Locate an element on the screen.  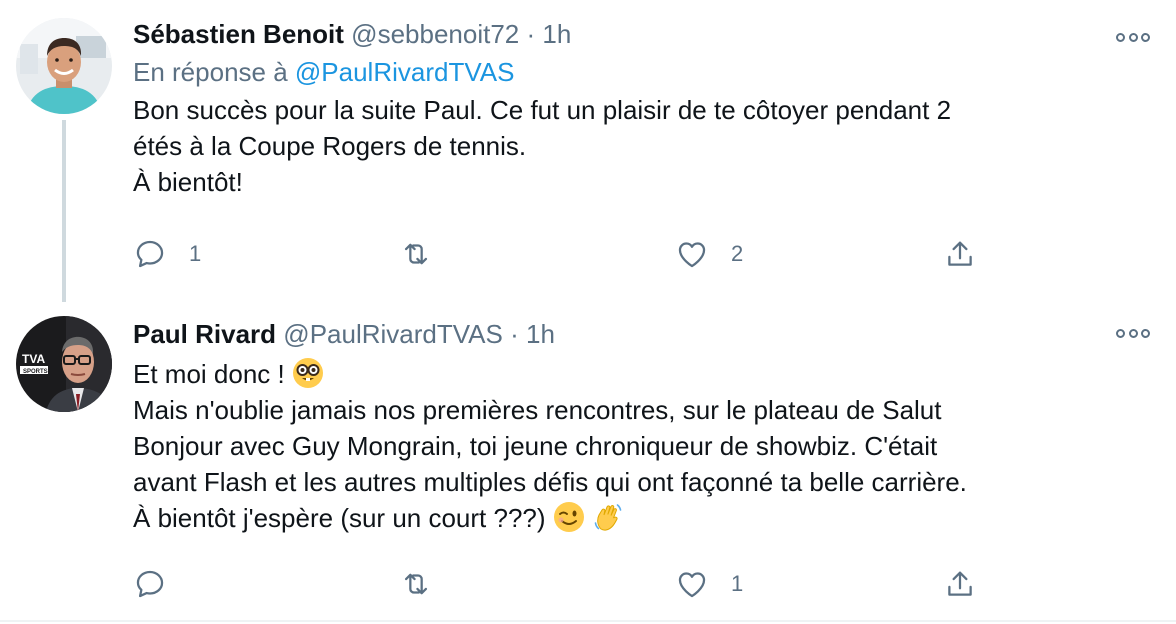
reply-button: 1 is located at coordinates (167, 254).